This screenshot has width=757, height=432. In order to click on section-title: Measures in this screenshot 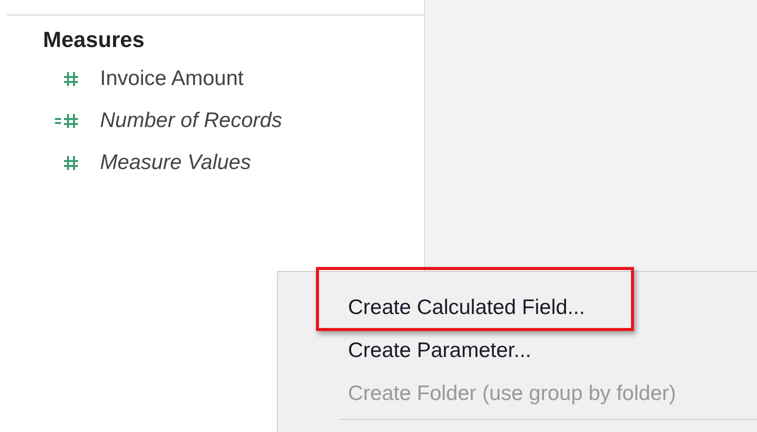, I will do `click(94, 40)`.